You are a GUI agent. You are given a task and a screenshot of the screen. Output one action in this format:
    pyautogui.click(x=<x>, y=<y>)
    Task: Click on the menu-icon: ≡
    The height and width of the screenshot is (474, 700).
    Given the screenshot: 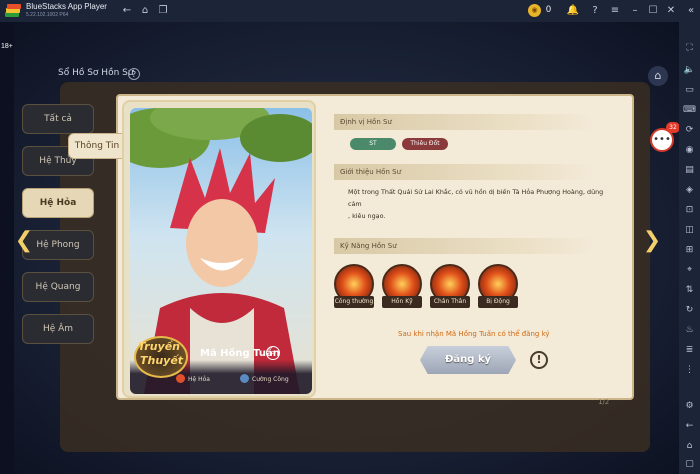 What is the action you would take?
    pyautogui.click(x=615, y=11)
    